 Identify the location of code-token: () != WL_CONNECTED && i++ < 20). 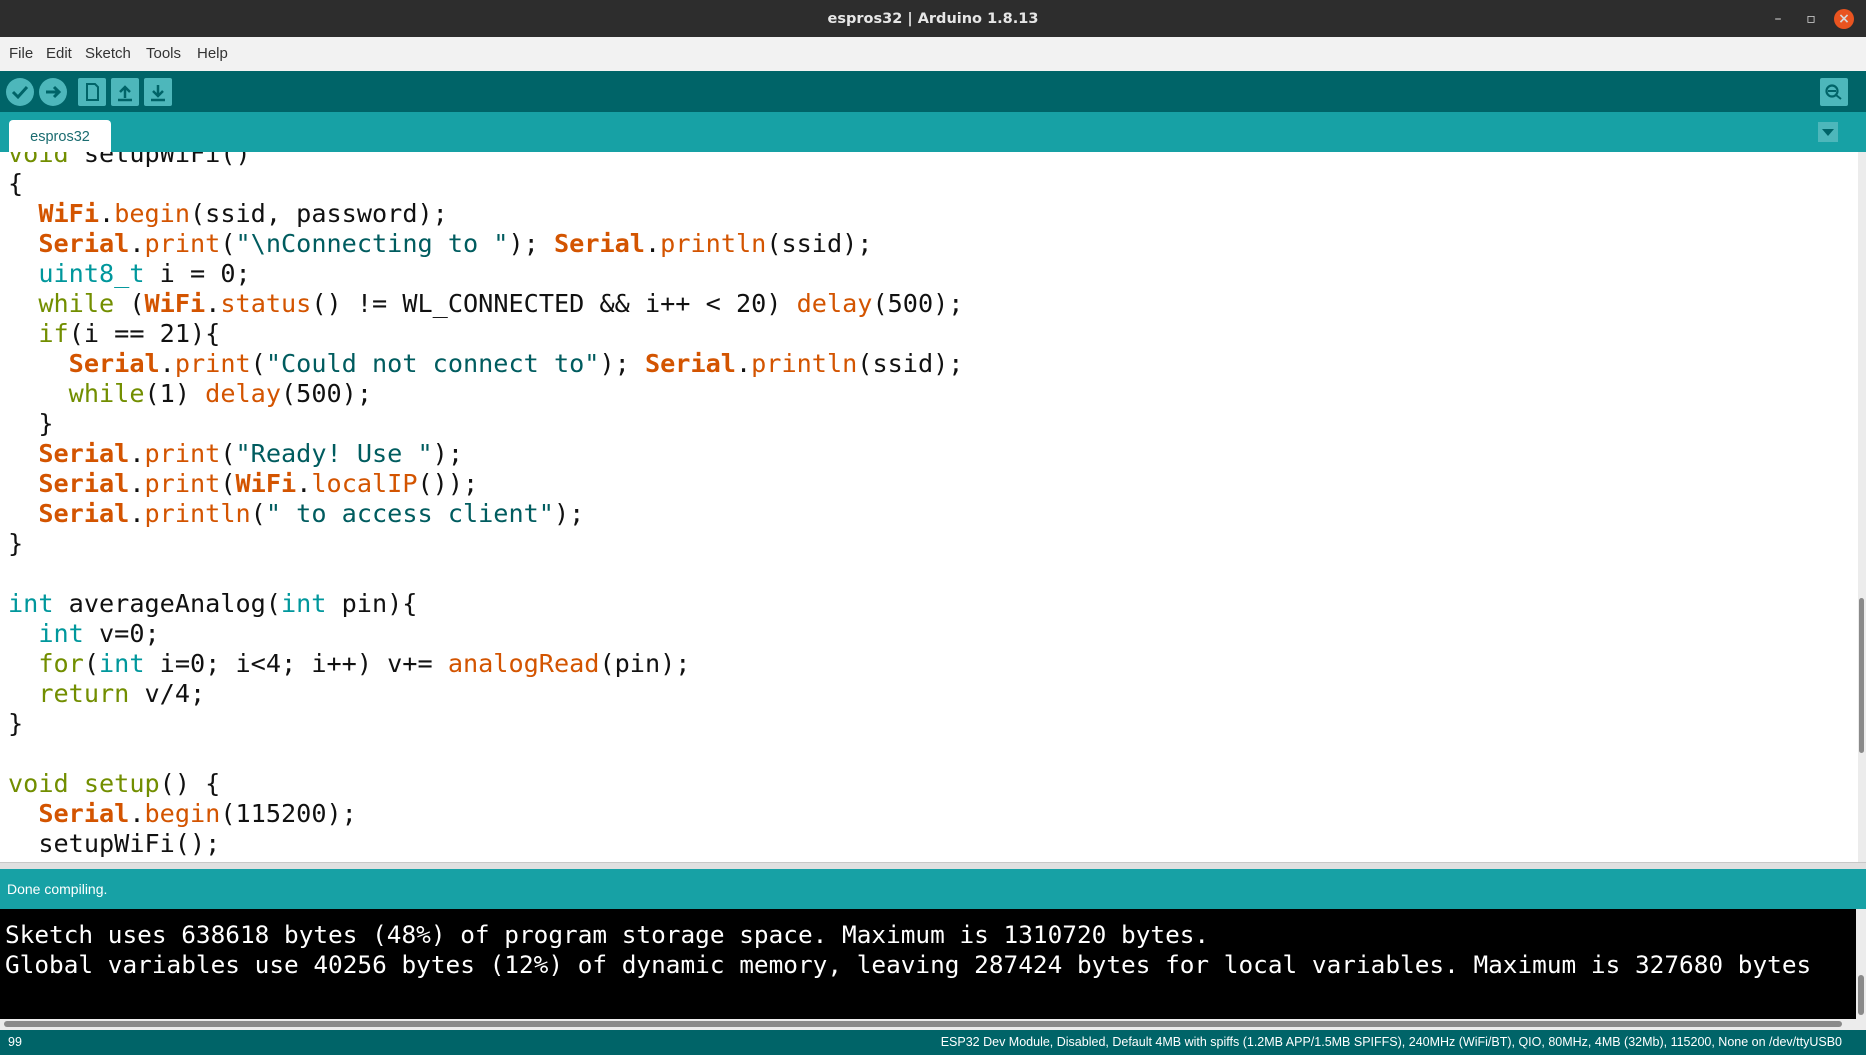
(554, 303).